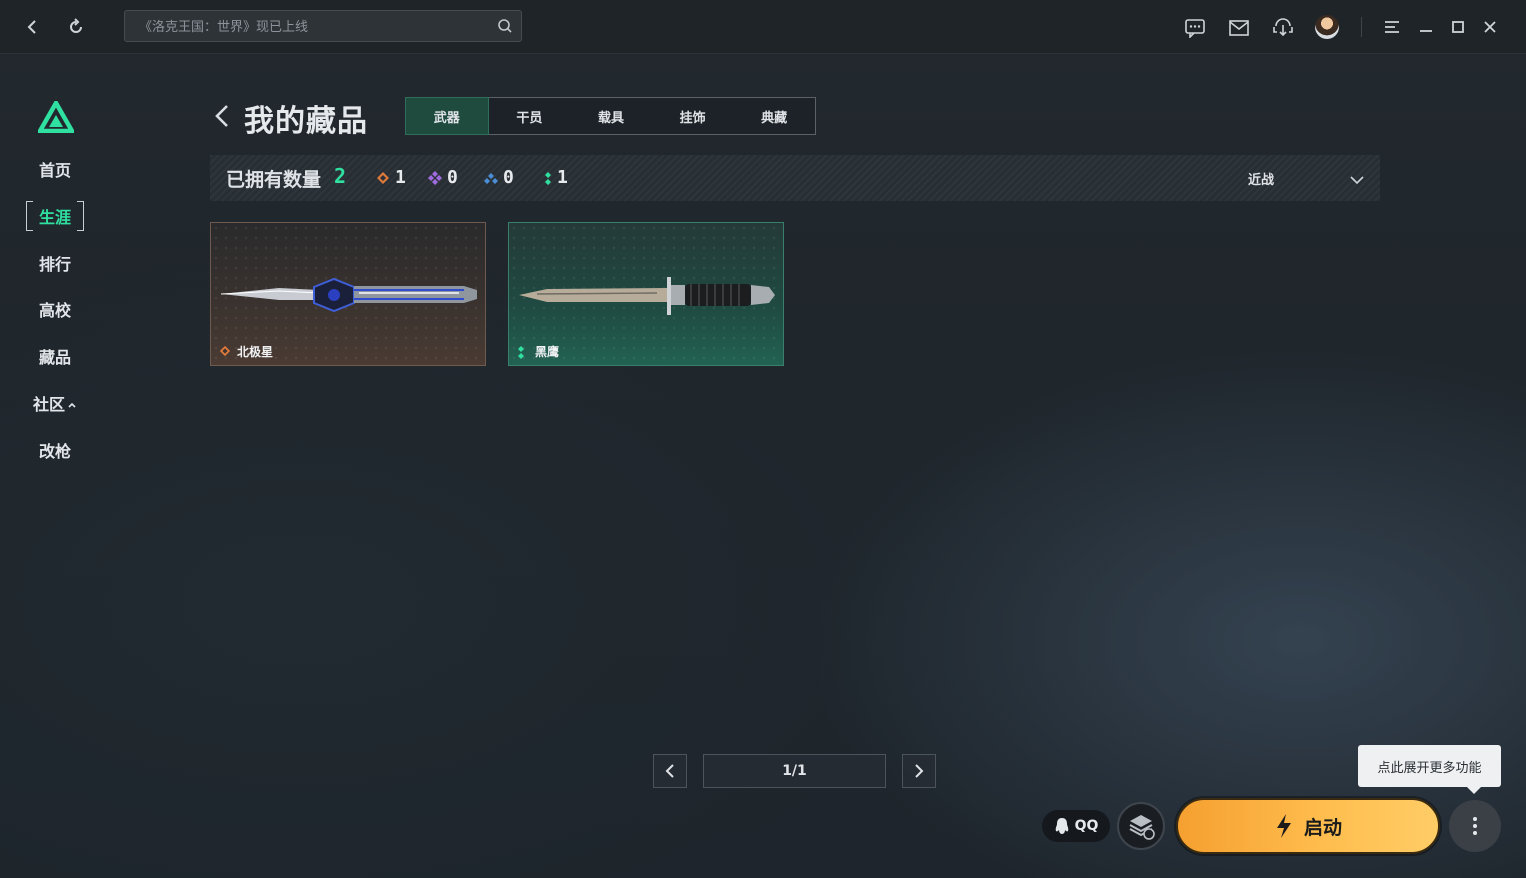 The image size is (1526, 878). I want to click on tab-weapons: 武器, so click(447, 116).